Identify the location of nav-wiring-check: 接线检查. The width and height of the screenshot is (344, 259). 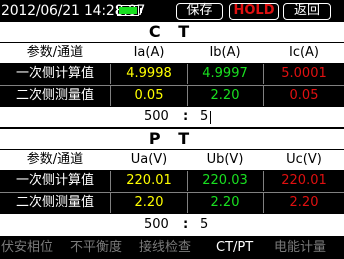
(165, 247).